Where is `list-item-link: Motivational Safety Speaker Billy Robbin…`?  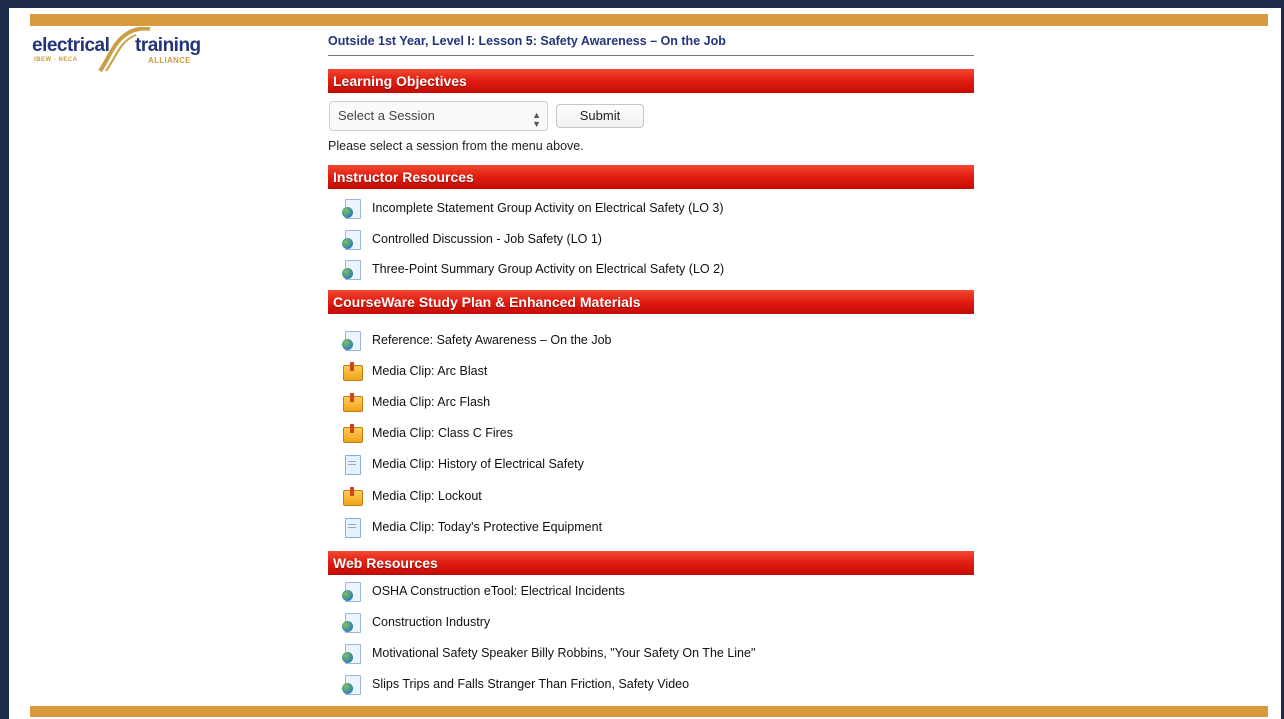 list-item-link: Motivational Safety Speaker Billy Robbin… is located at coordinates (563, 653).